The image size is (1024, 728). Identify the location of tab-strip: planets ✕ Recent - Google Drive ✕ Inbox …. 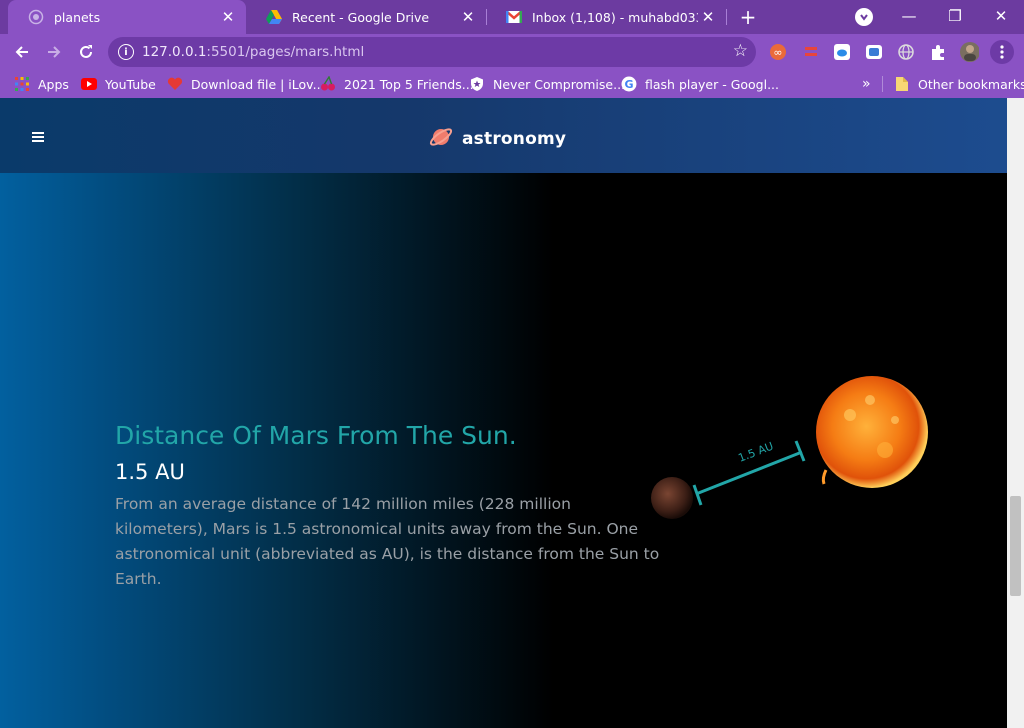
(512, 17).